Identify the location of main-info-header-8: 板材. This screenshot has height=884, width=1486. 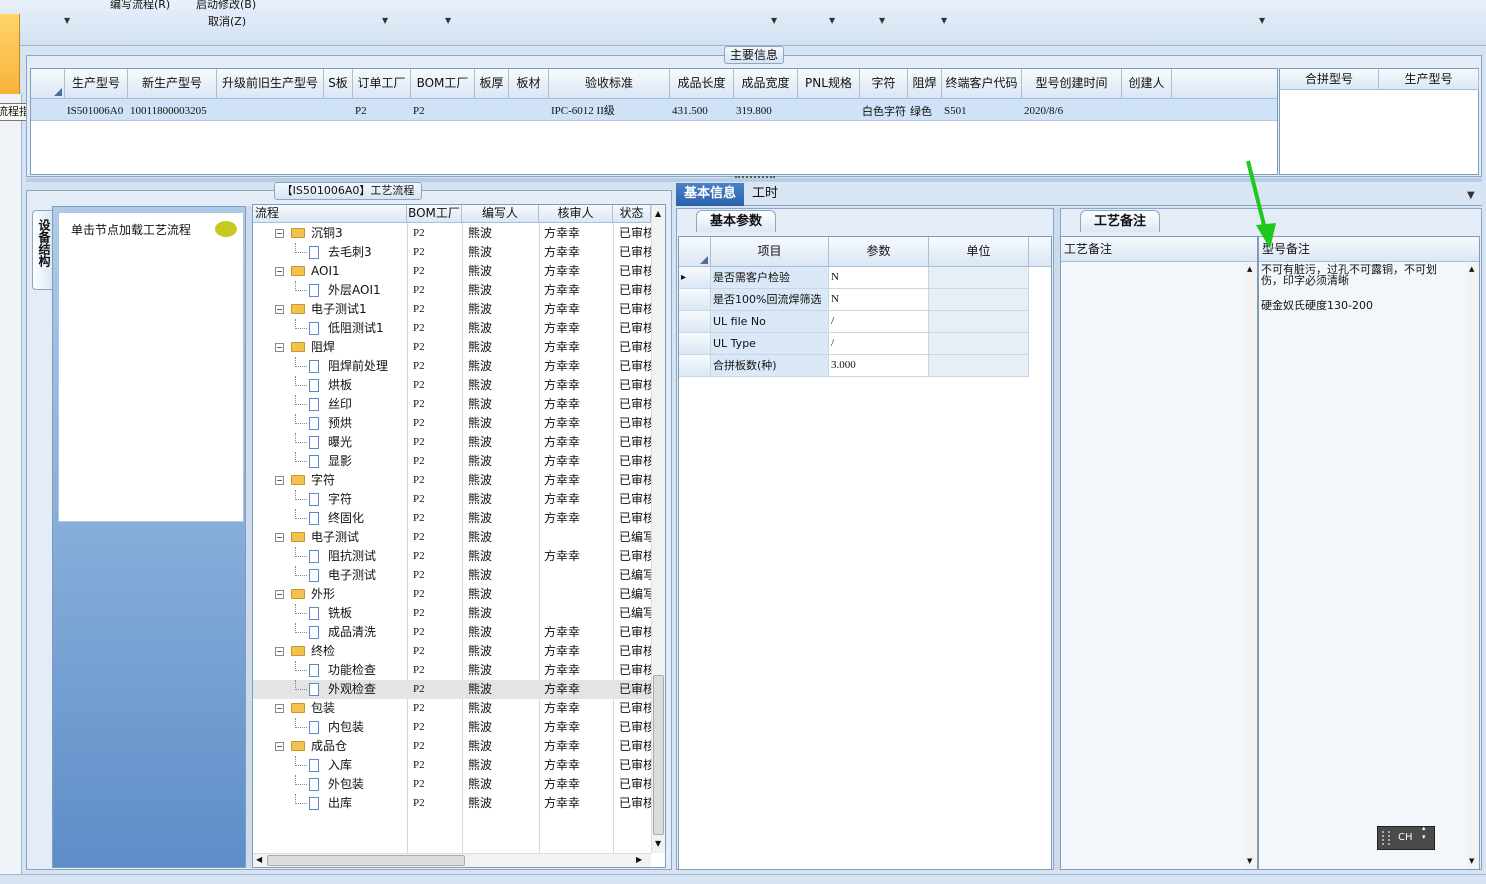
(529, 84).